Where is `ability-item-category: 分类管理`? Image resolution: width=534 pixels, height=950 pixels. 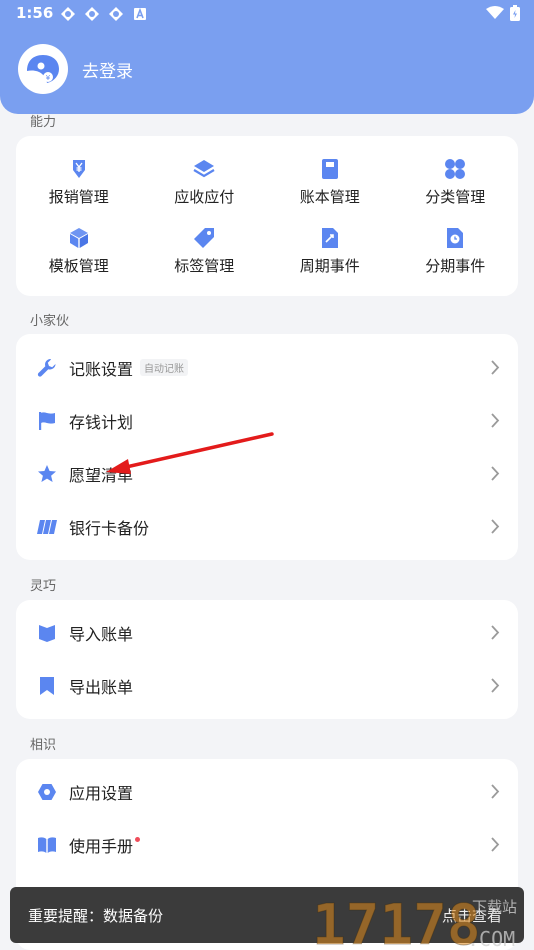 ability-item-category: 分类管理 is located at coordinates (456, 192).